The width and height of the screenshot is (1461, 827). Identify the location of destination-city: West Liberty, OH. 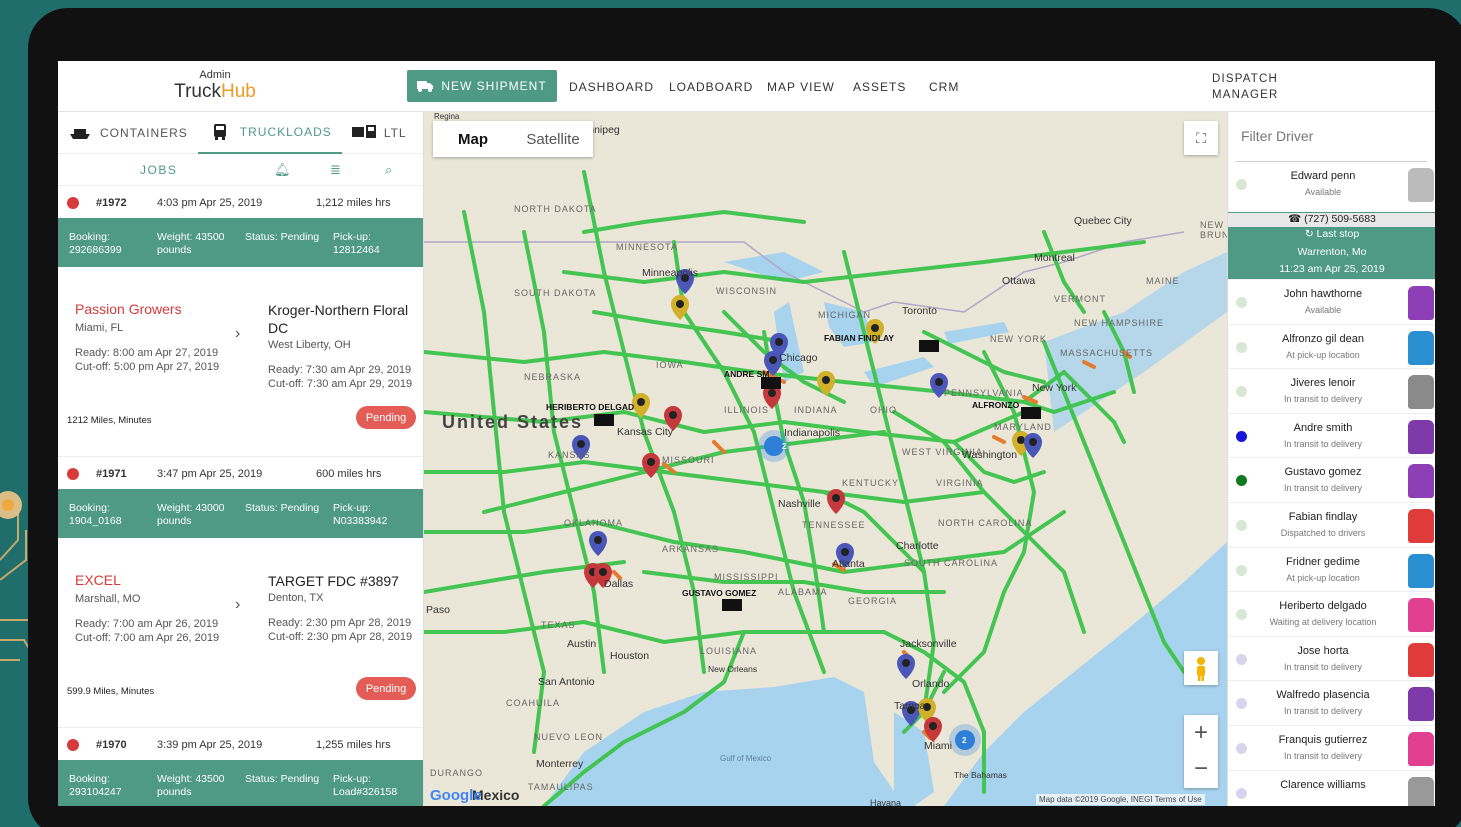
(309, 345).